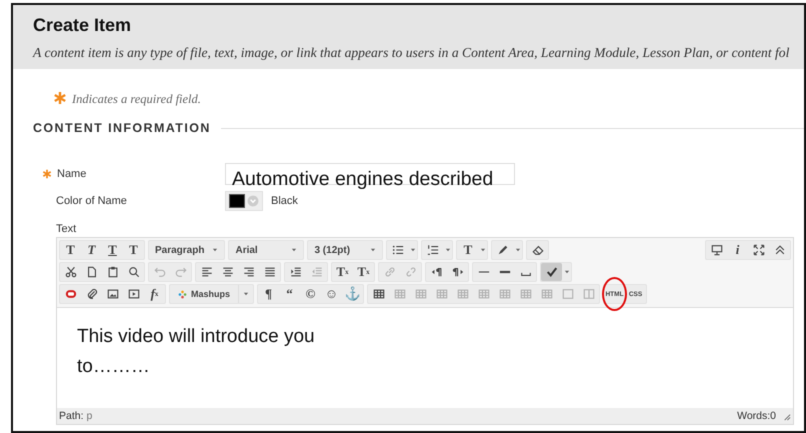  I want to click on color-name: Black, so click(284, 201).